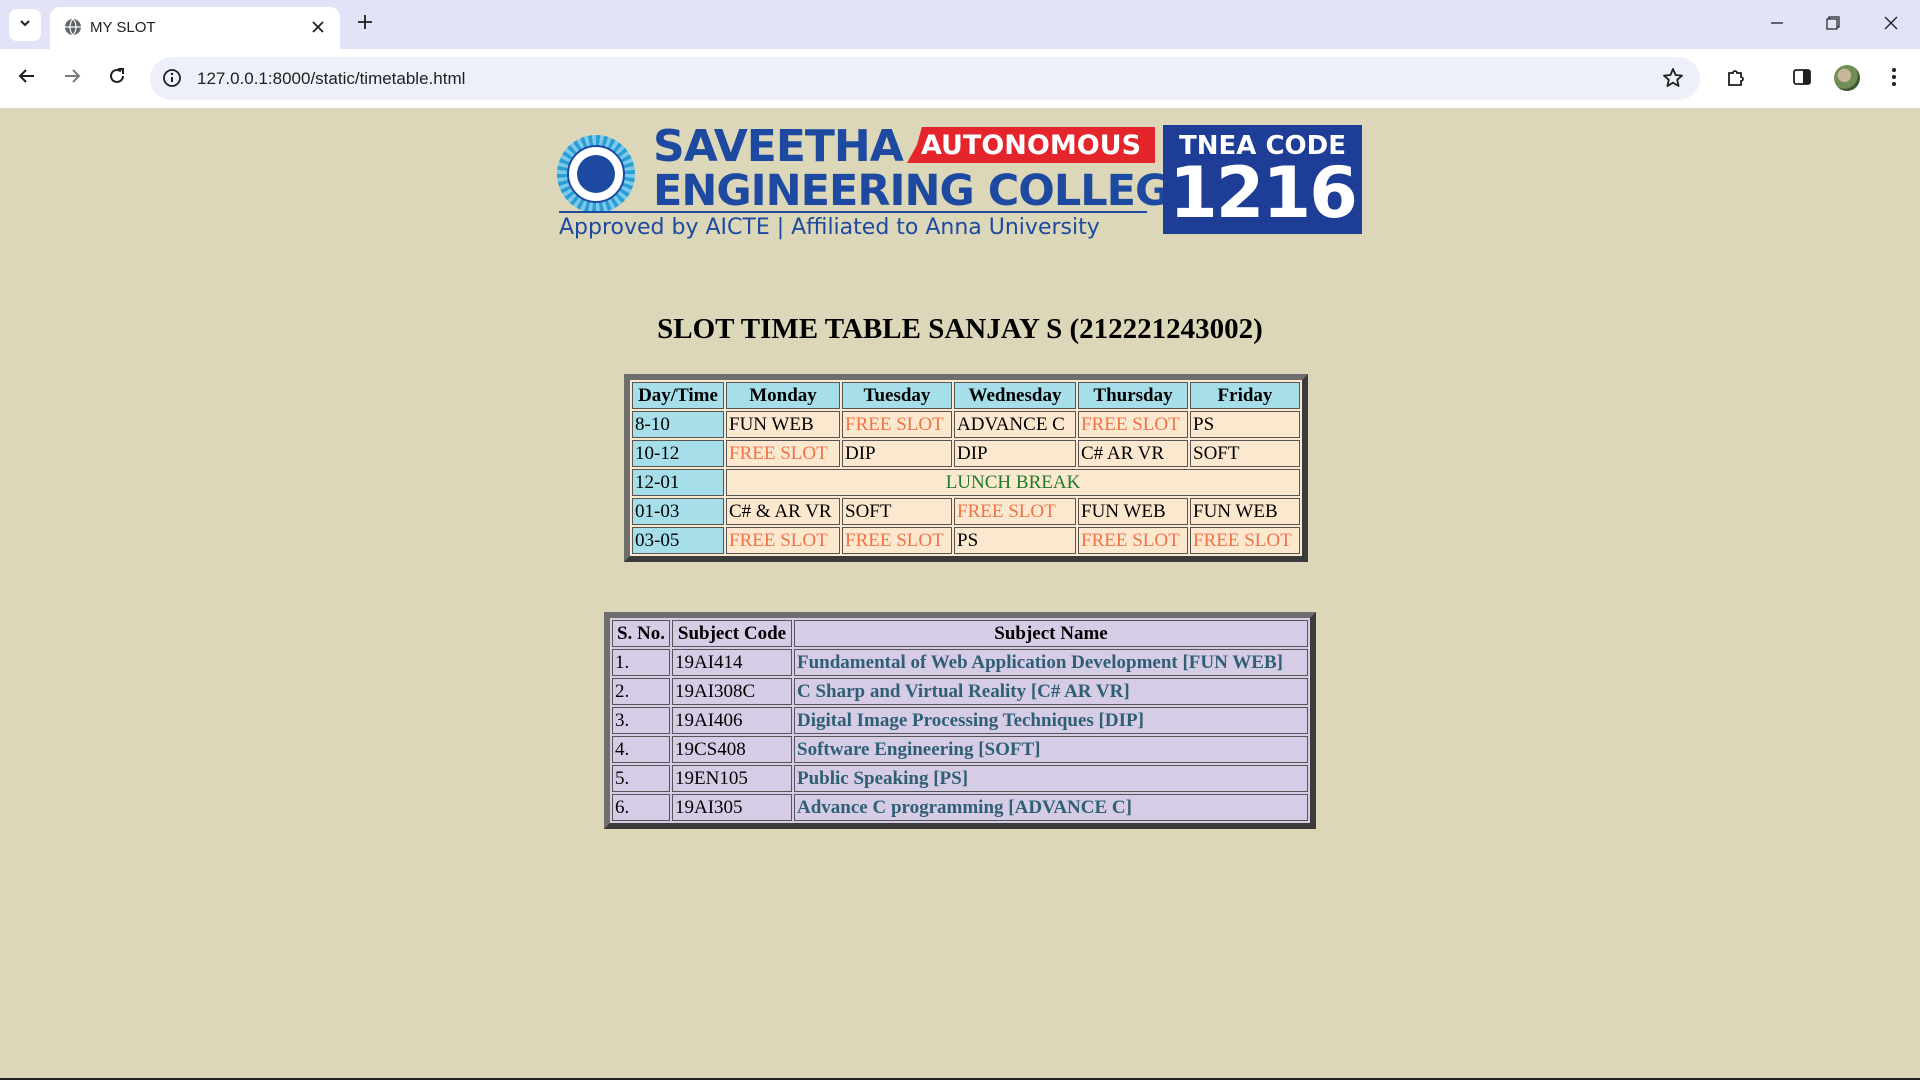  What do you see at coordinates (641, 691) in the screenshot?
I see `sno-cell: 2.` at bounding box center [641, 691].